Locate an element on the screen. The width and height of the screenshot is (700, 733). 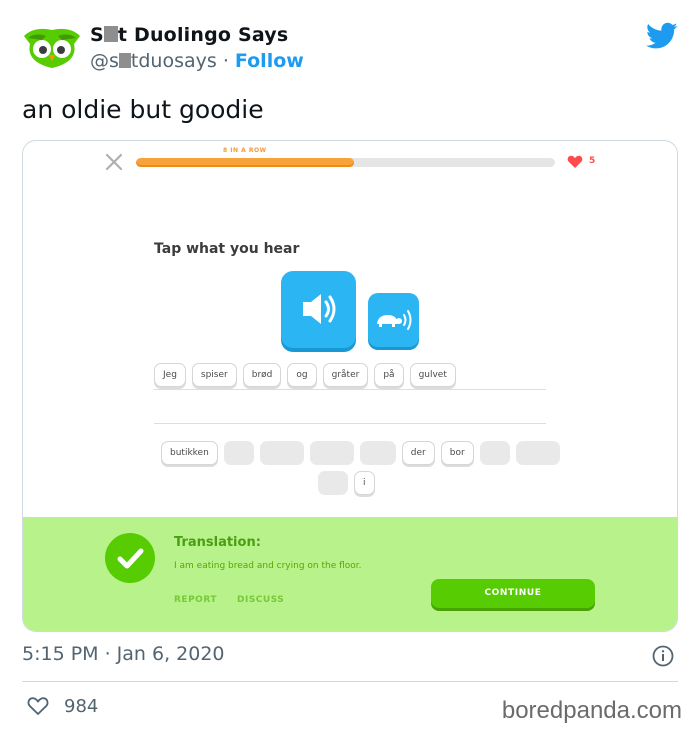
like-heart-icon is located at coordinates (38, 706).